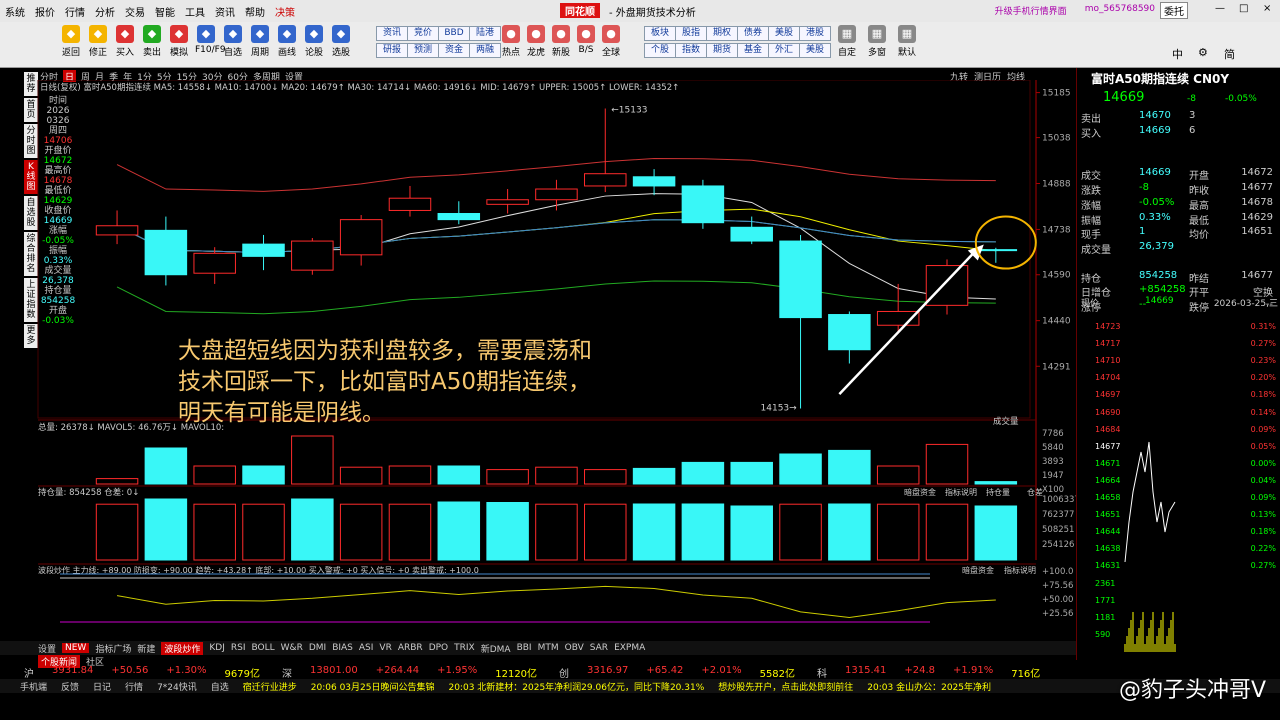 This screenshot has height=720, width=1280. Describe the element at coordinates (753, 33) in the screenshot. I see `toolbar-grid-button: 债券` at that location.